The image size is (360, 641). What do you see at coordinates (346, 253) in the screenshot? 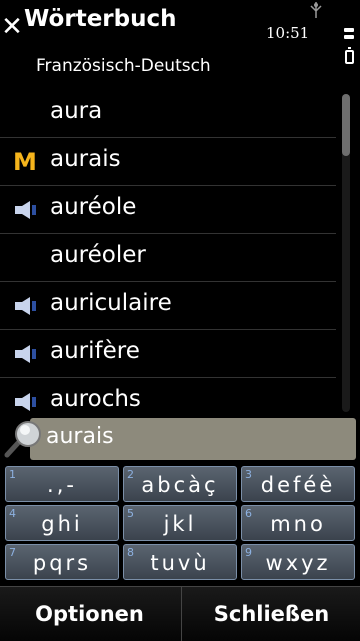
I see `list-scrollbar` at bounding box center [346, 253].